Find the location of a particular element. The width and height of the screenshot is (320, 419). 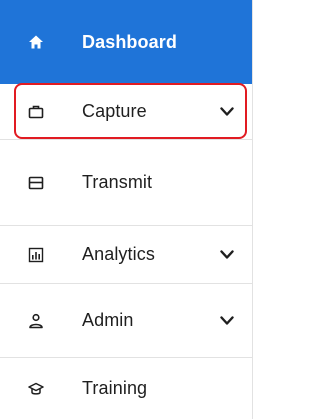

briefcase-icon is located at coordinates (36, 112).